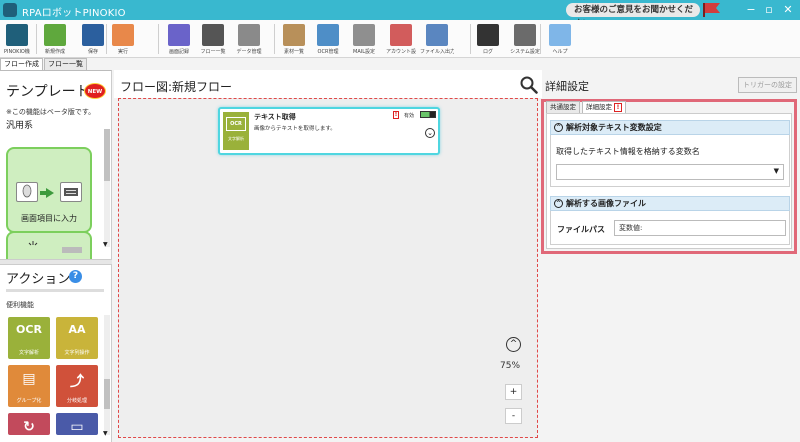 The width and height of the screenshot is (800, 442). Describe the element at coordinates (123, 39) in the screenshot. I see `toolbar-button: 実行` at that location.